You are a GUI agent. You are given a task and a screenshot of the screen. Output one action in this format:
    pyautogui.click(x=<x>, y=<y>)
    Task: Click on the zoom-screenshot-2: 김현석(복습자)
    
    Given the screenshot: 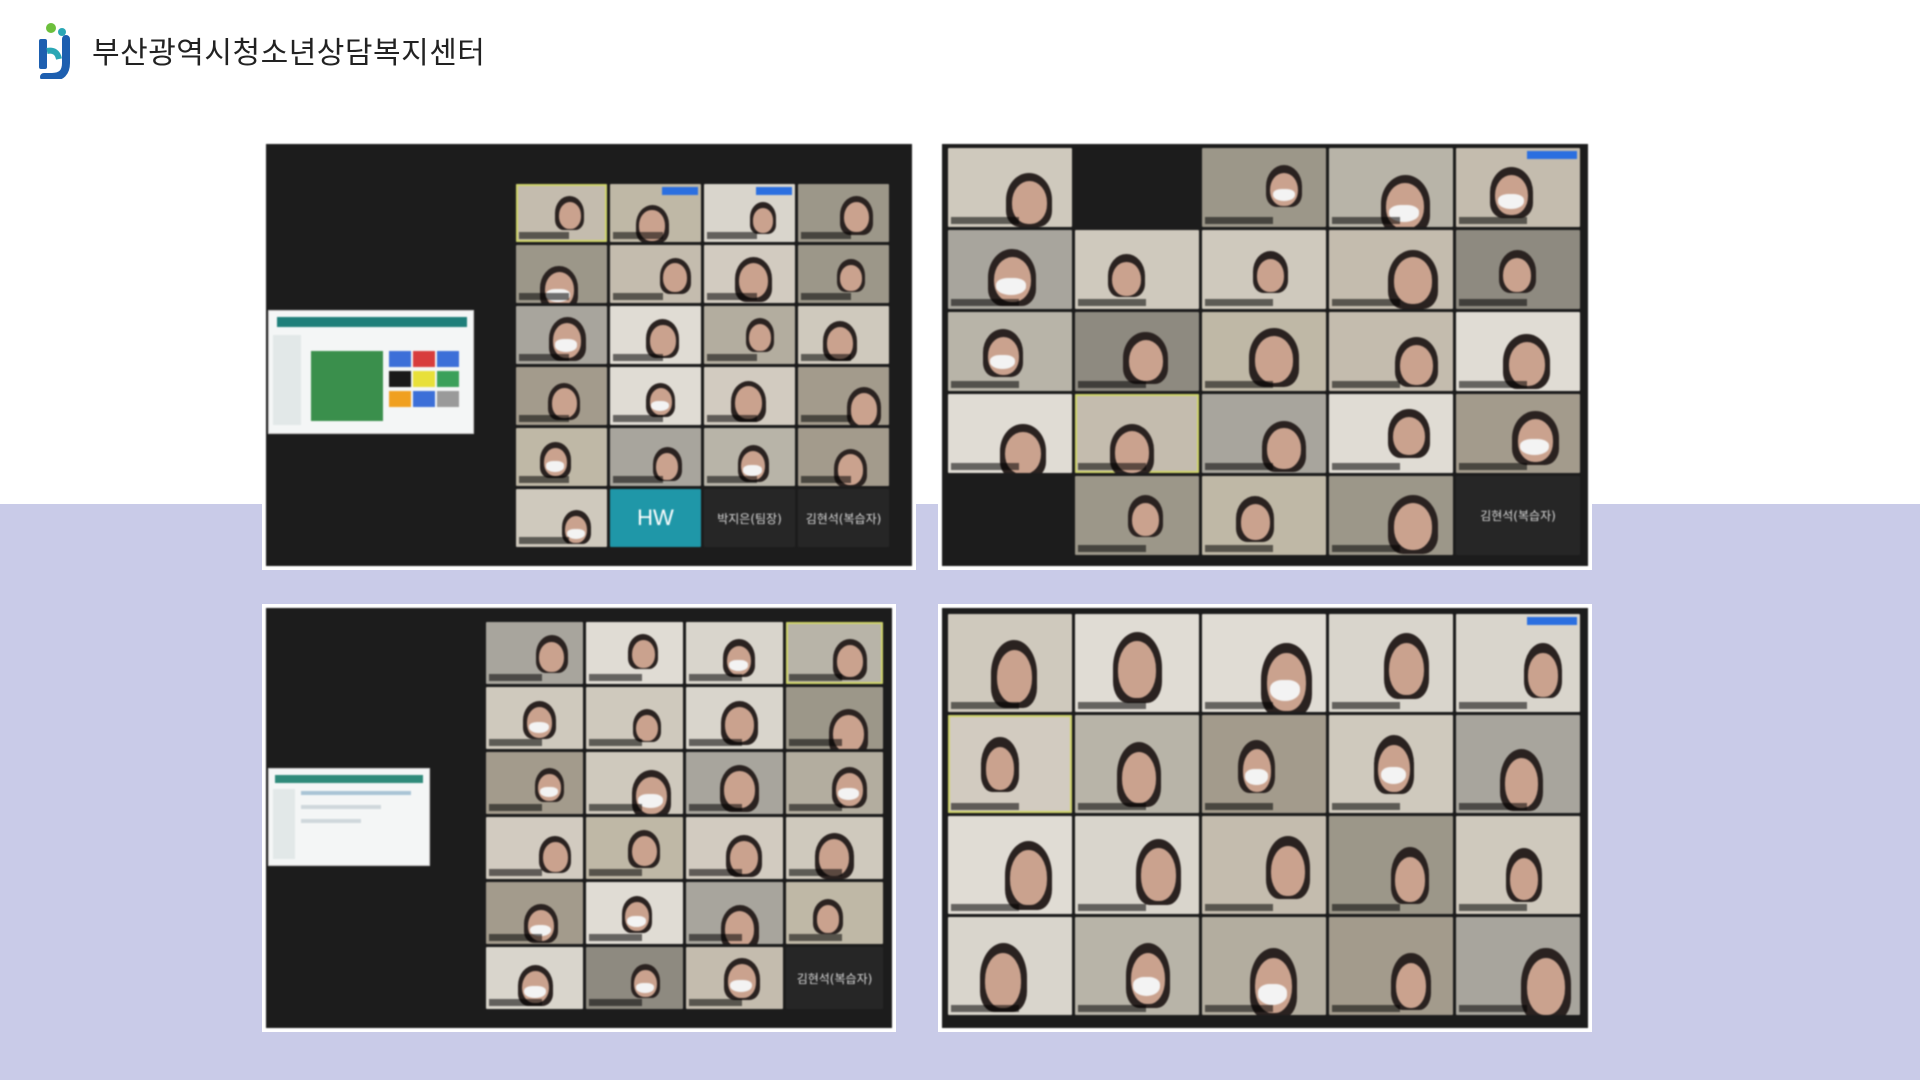 What is the action you would take?
    pyautogui.click(x=1265, y=355)
    